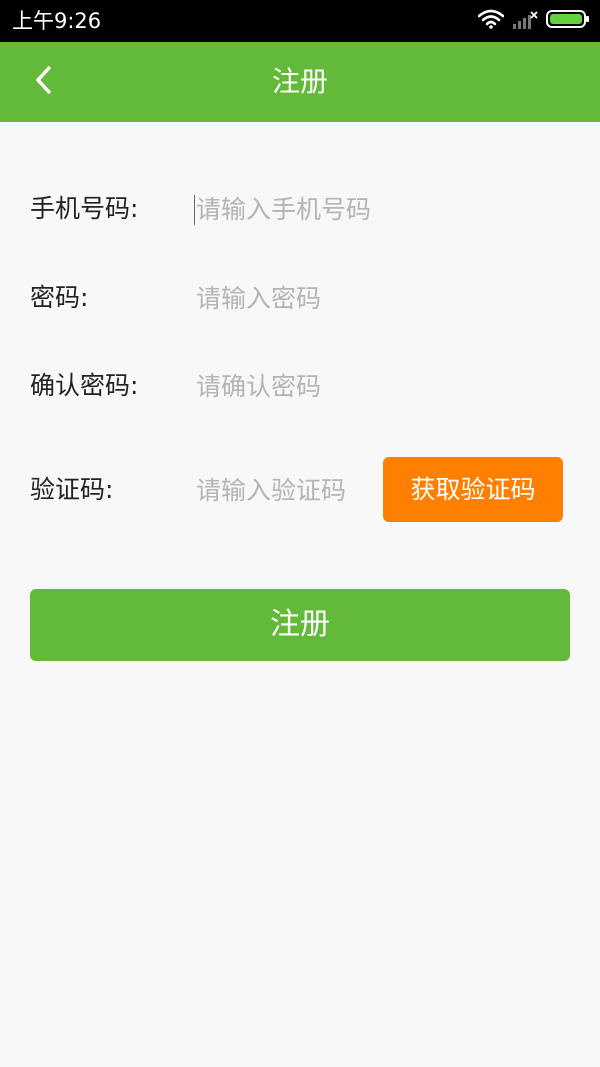  Describe the element at coordinates (525, 21) in the screenshot. I see `signal-icon` at that location.